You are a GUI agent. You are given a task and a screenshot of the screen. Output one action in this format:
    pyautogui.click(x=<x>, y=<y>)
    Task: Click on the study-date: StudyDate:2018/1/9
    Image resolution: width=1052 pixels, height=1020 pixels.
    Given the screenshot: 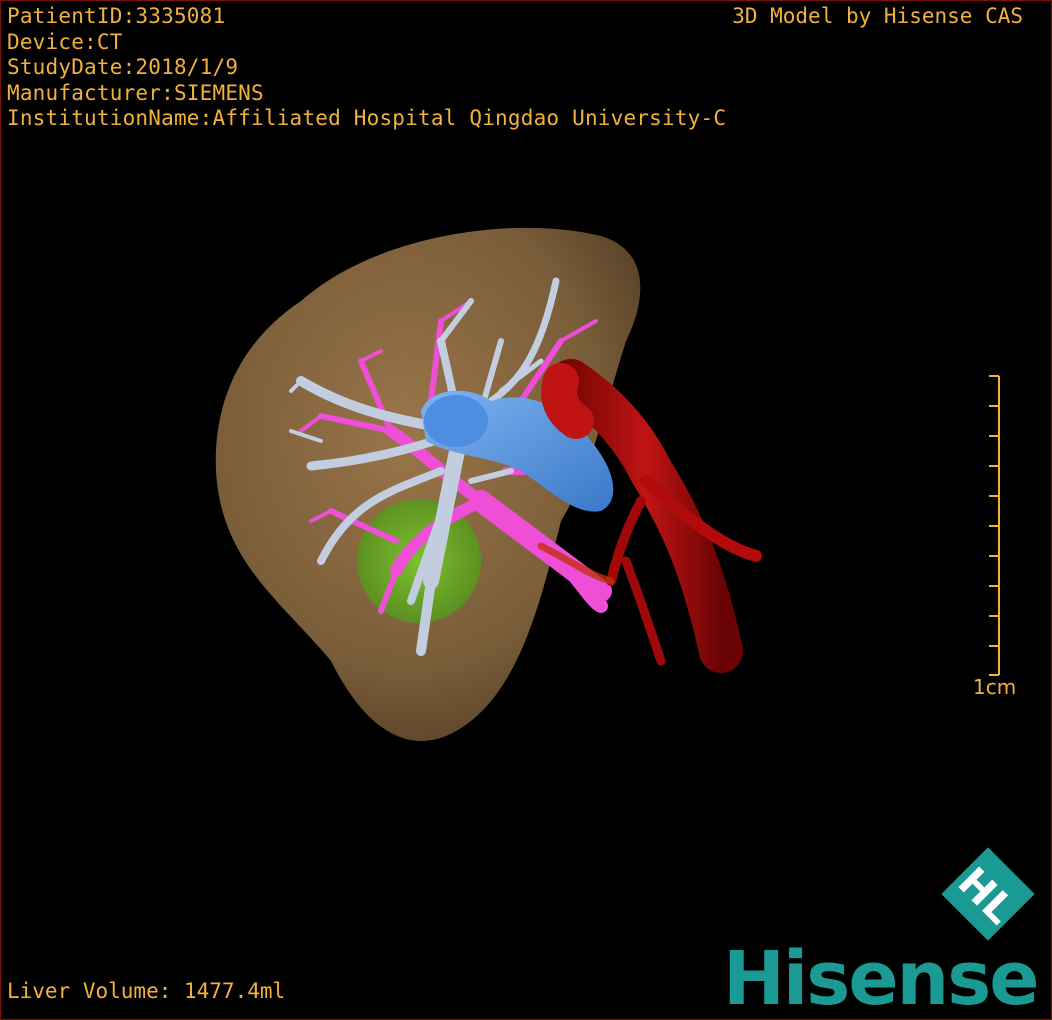 What is the action you would take?
    pyautogui.click(x=123, y=67)
    